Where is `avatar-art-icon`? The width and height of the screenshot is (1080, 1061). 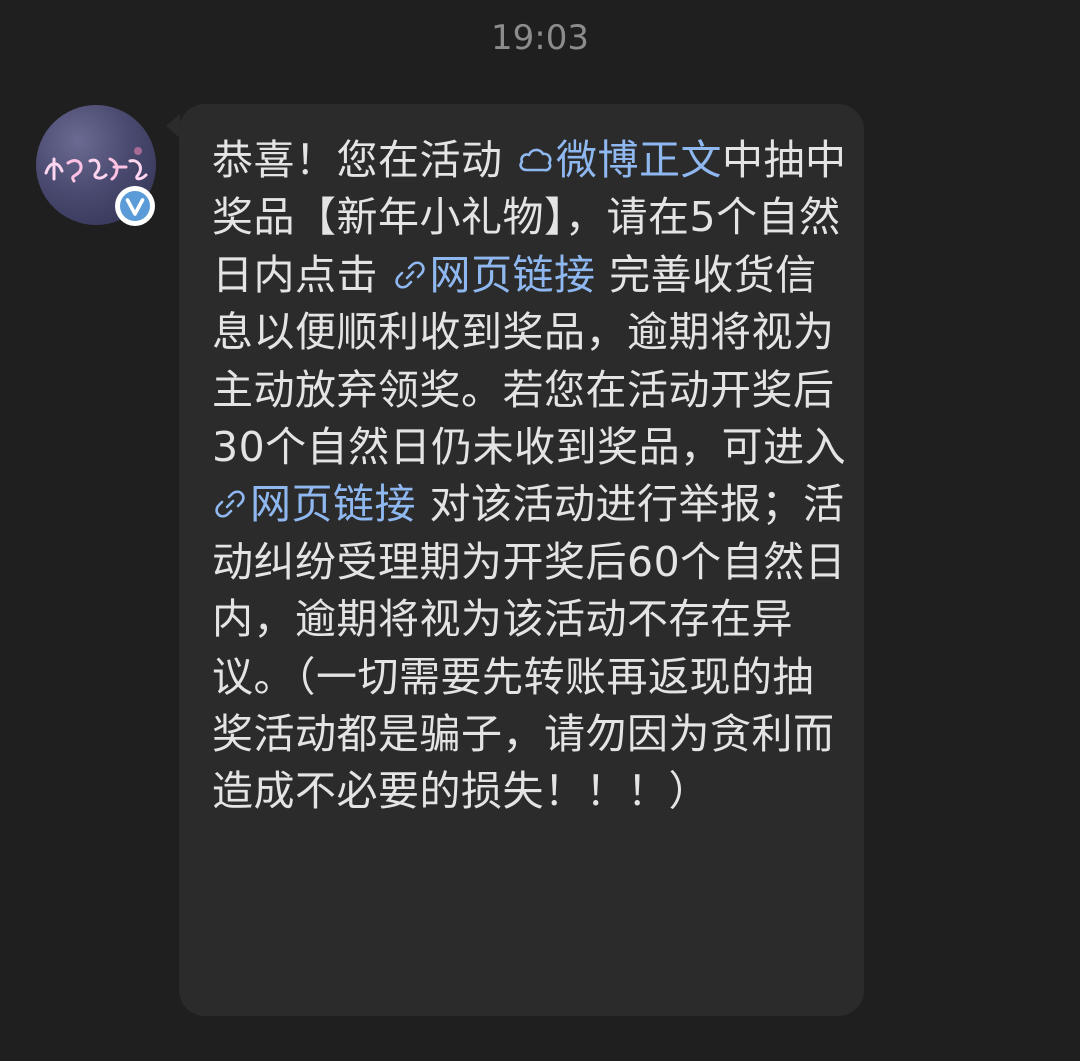
avatar-art-icon is located at coordinates (96, 165).